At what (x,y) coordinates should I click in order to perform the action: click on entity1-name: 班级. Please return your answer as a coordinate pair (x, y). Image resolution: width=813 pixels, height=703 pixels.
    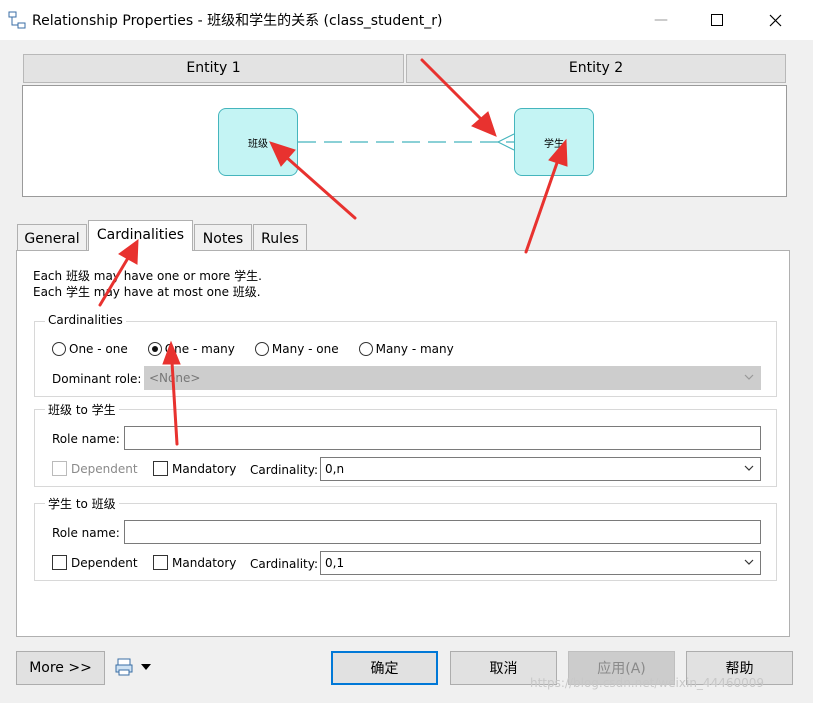
    Looking at the image, I should click on (258, 144).